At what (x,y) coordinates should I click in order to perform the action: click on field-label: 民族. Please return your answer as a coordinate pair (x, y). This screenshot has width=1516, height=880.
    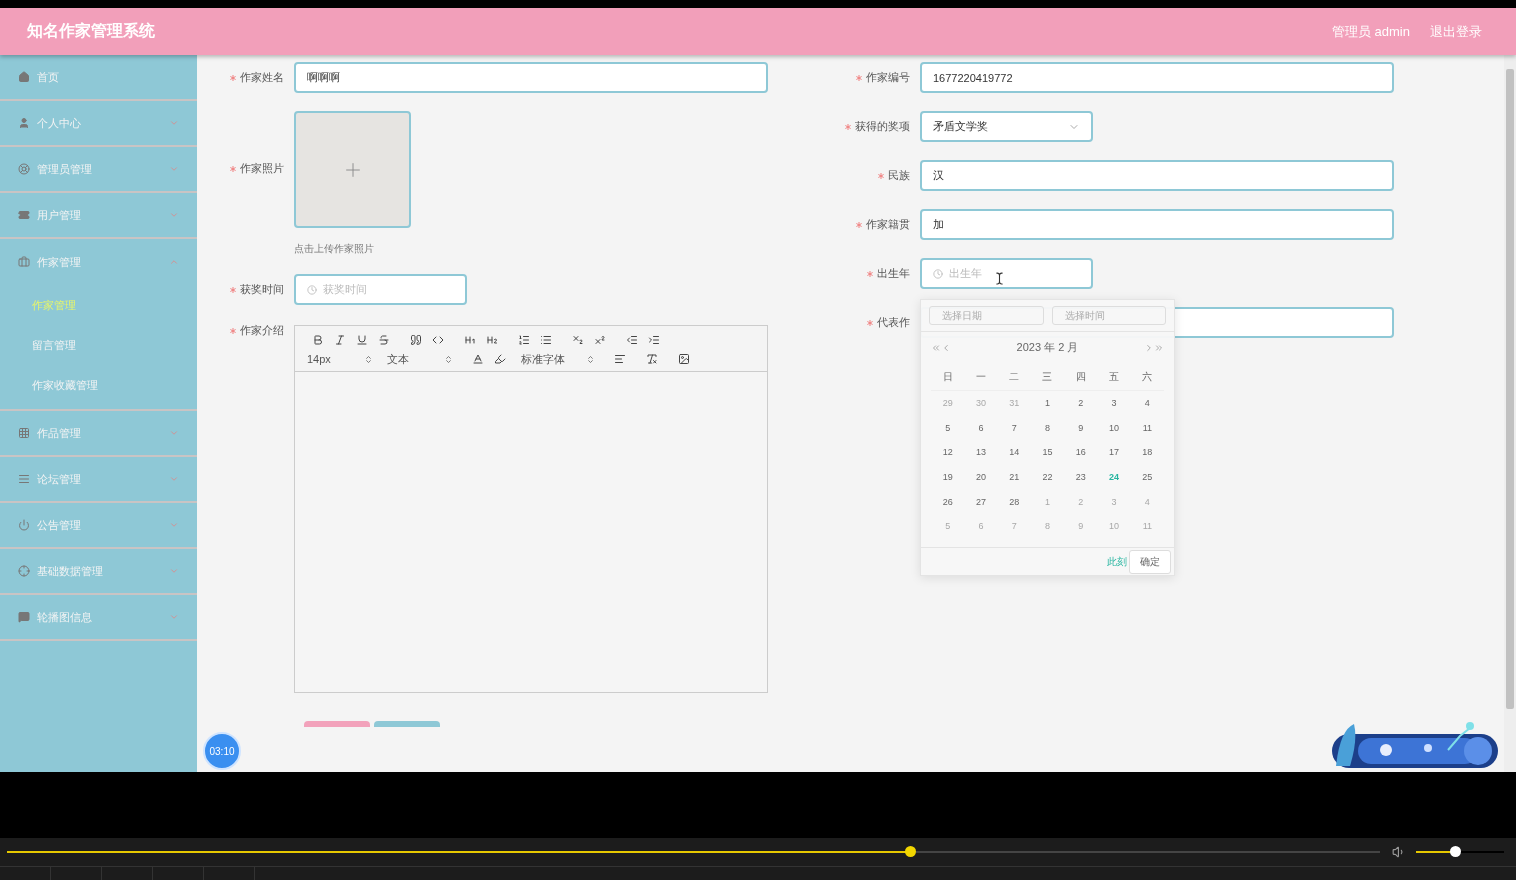
    Looking at the image, I should click on (899, 175).